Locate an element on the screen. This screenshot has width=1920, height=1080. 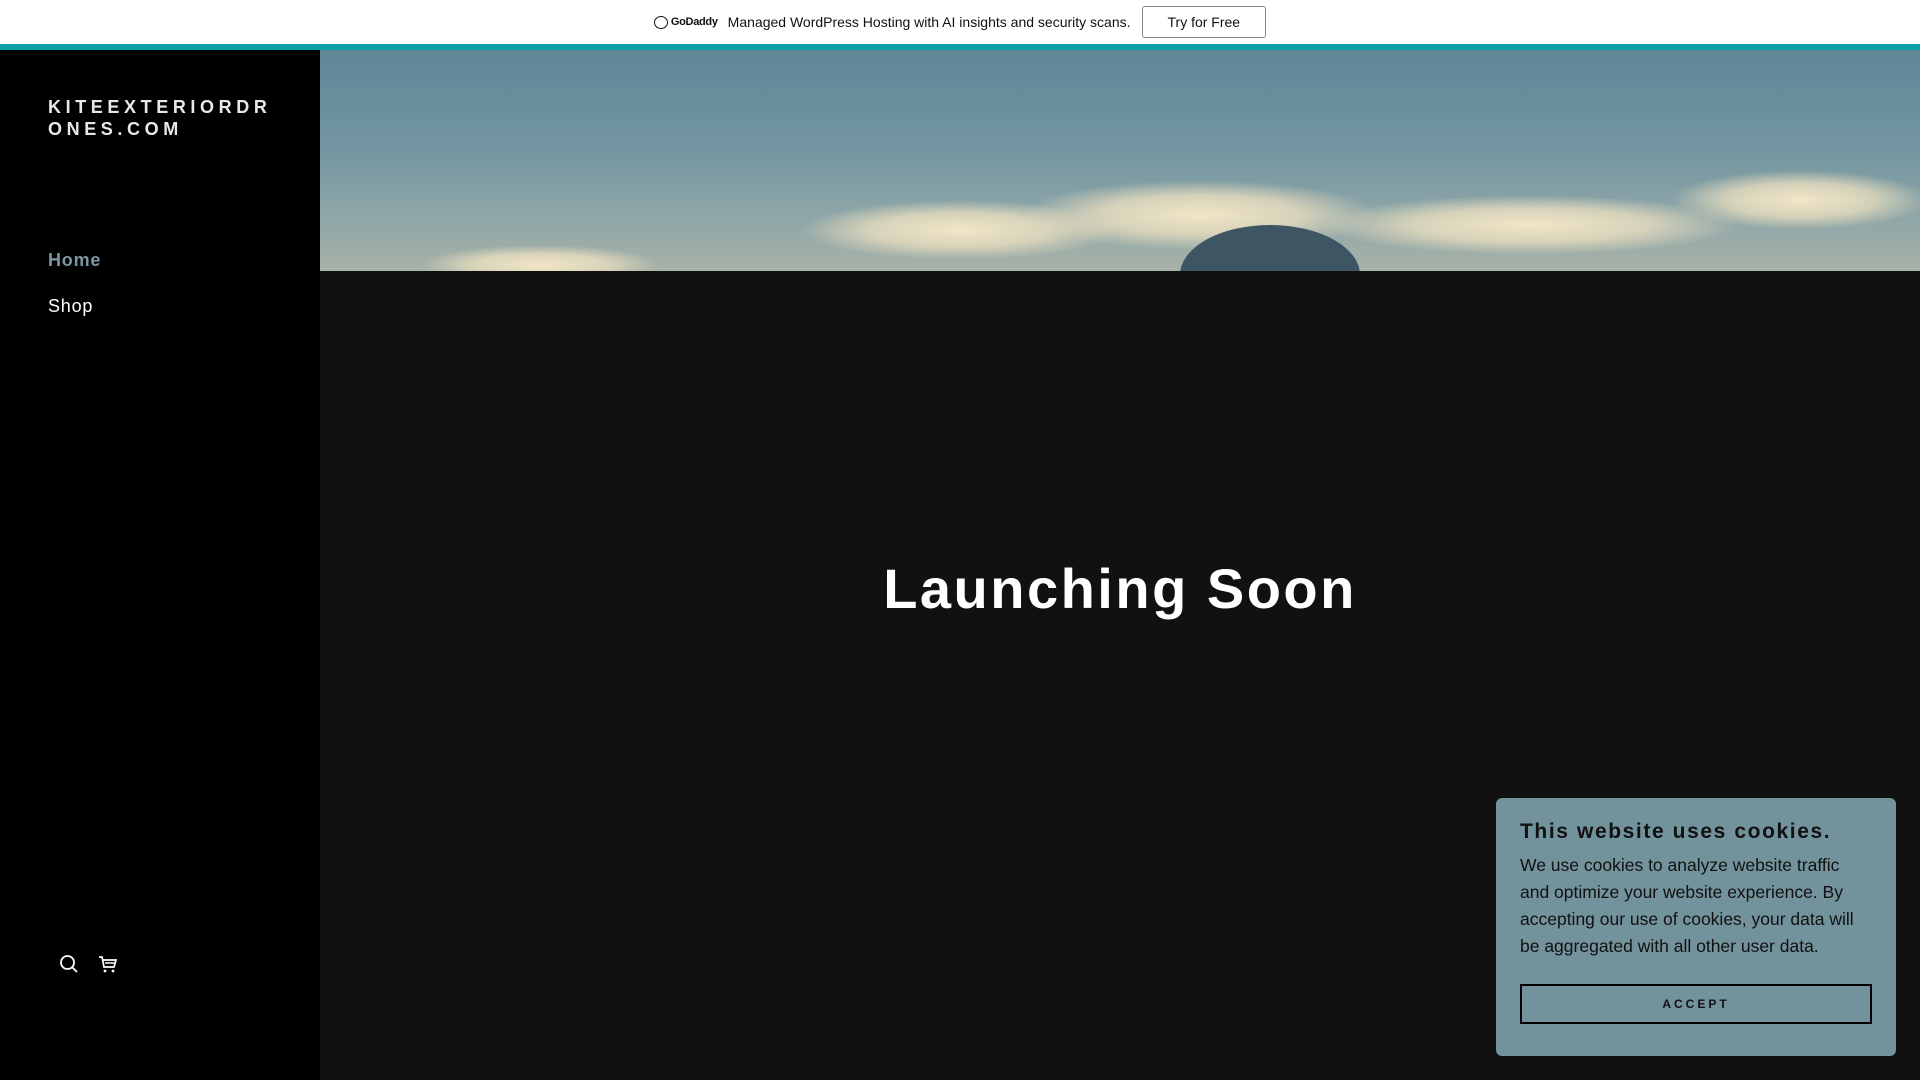
nav-home: Home is located at coordinates (74, 260).